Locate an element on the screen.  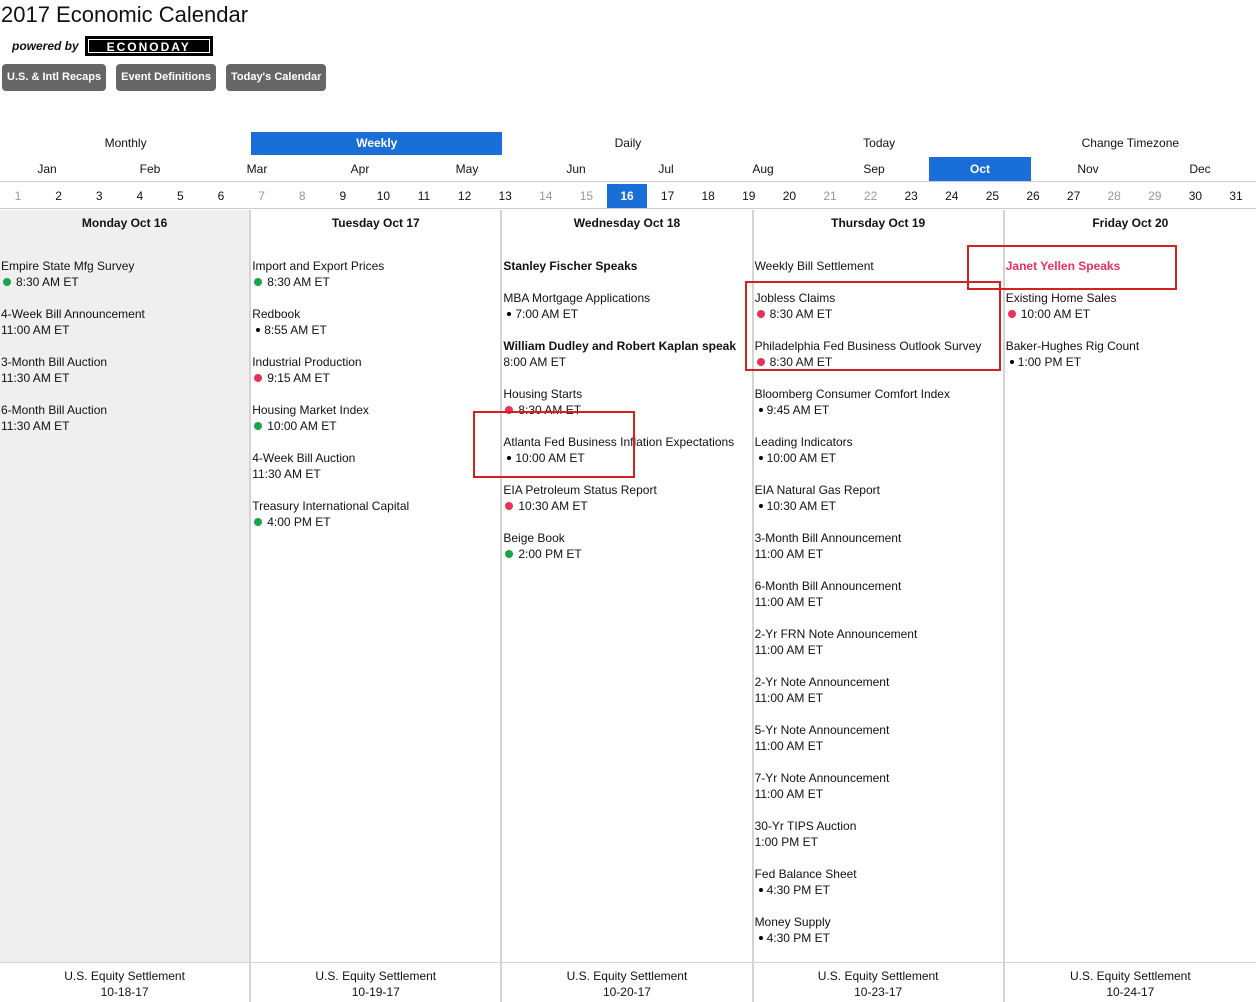
event-item: Weekly Bill Settlement is located at coordinates (876, 266).